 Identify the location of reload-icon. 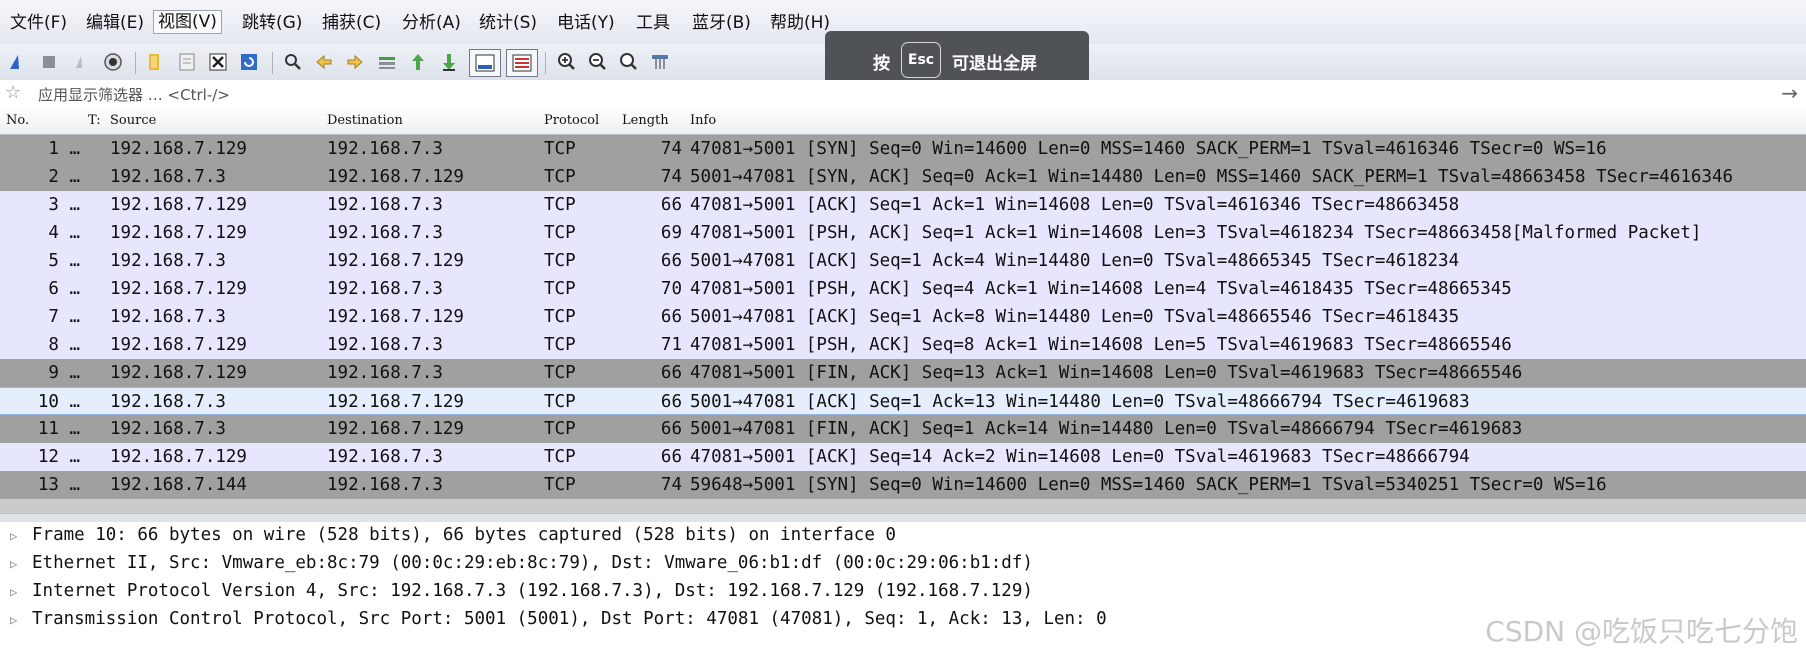
(249, 62).